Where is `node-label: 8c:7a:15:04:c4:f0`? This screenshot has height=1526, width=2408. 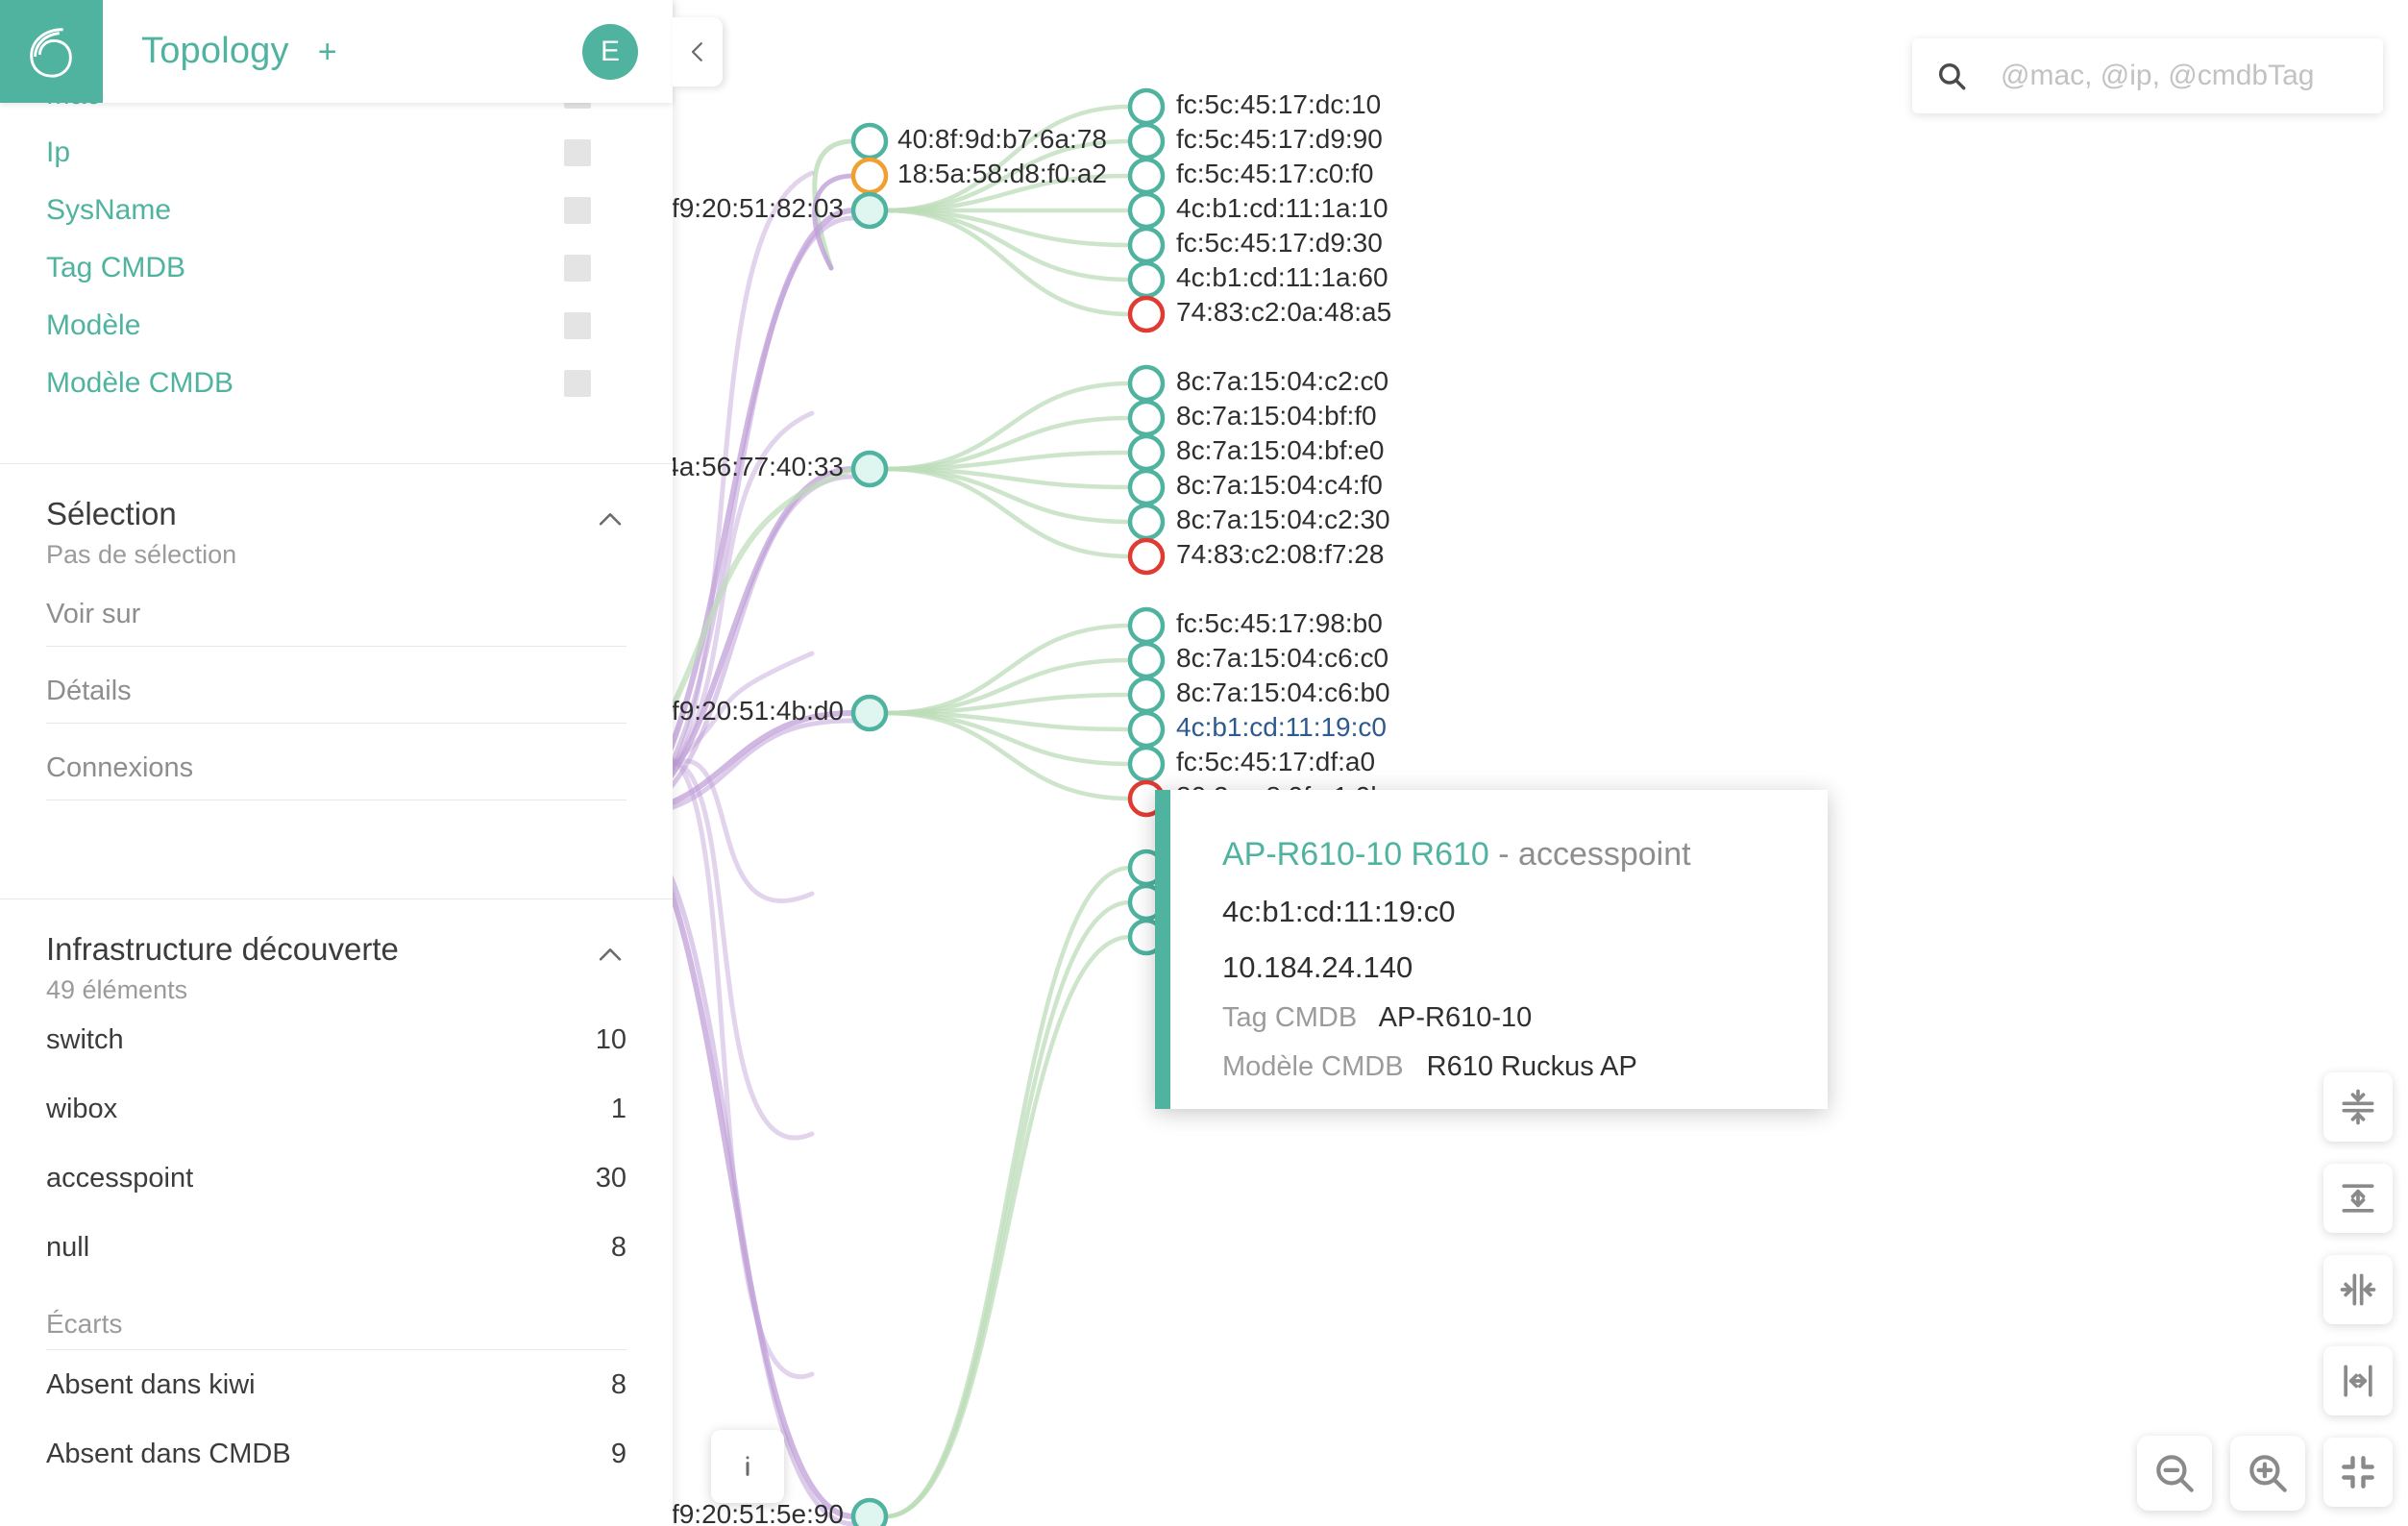 node-label: 8c:7a:15:04:c4:f0 is located at coordinates (1279, 485).